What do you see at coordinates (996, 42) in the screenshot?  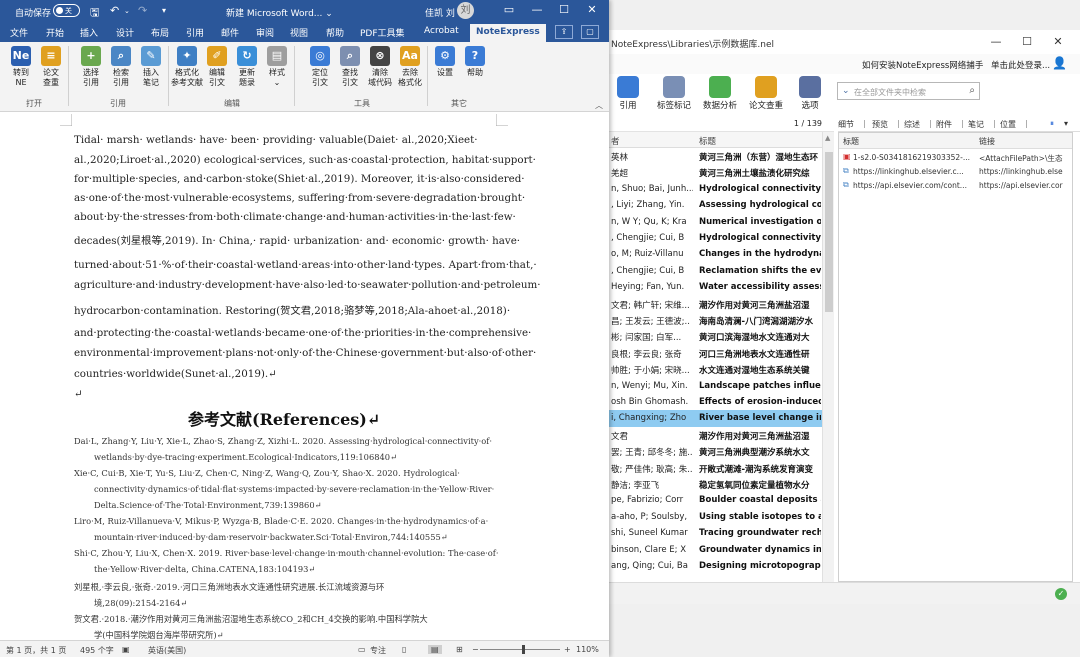 I see `ne-minimize-button: —` at bounding box center [996, 42].